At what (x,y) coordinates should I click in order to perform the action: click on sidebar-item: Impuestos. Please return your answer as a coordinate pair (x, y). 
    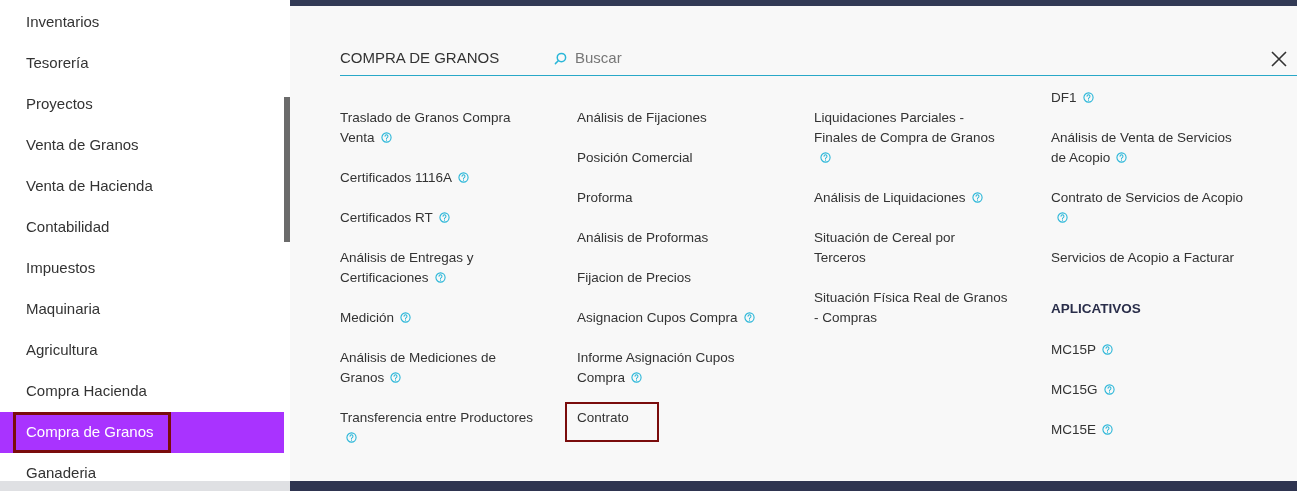
    Looking at the image, I should click on (142, 268).